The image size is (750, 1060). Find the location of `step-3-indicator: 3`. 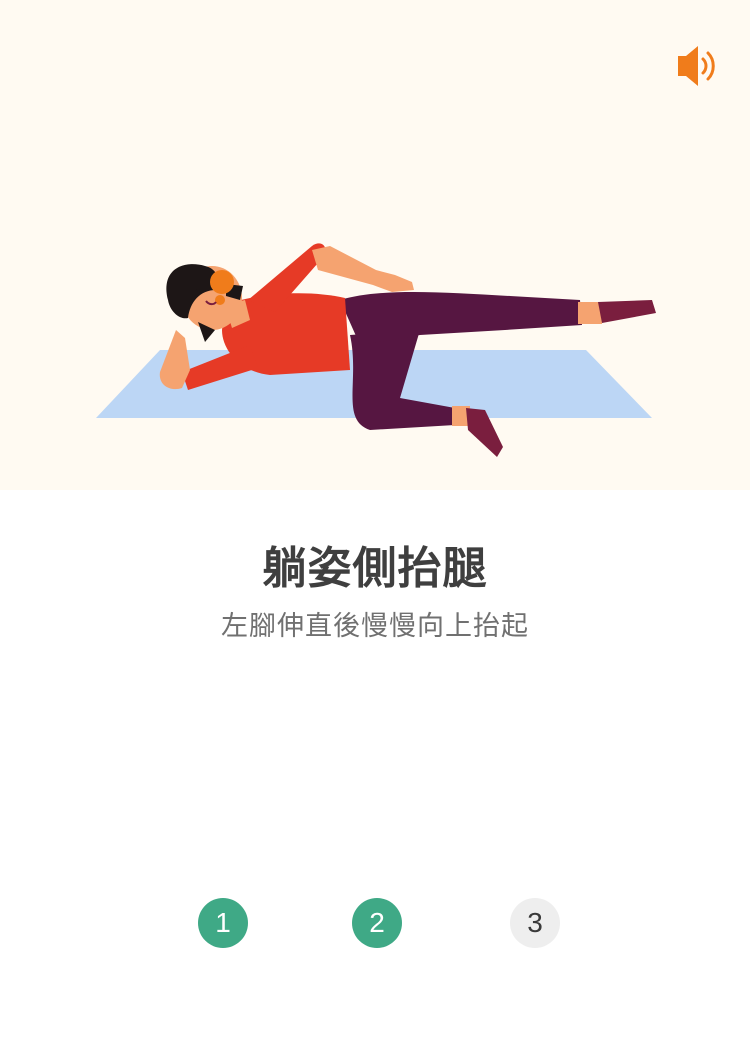

step-3-indicator: 3 is located at coordinates (535, 923).